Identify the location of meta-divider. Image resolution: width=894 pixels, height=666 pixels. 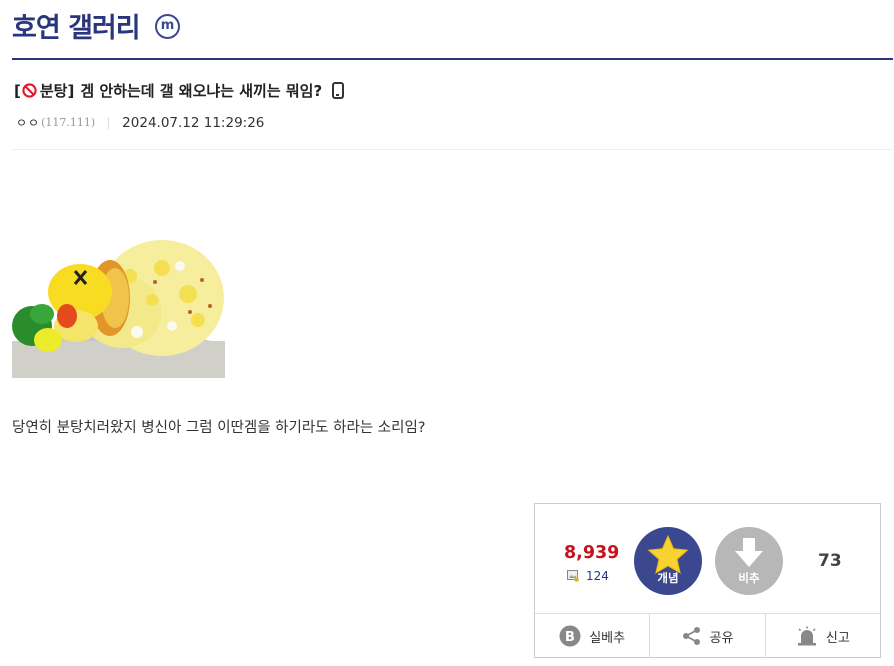
(109, 122).